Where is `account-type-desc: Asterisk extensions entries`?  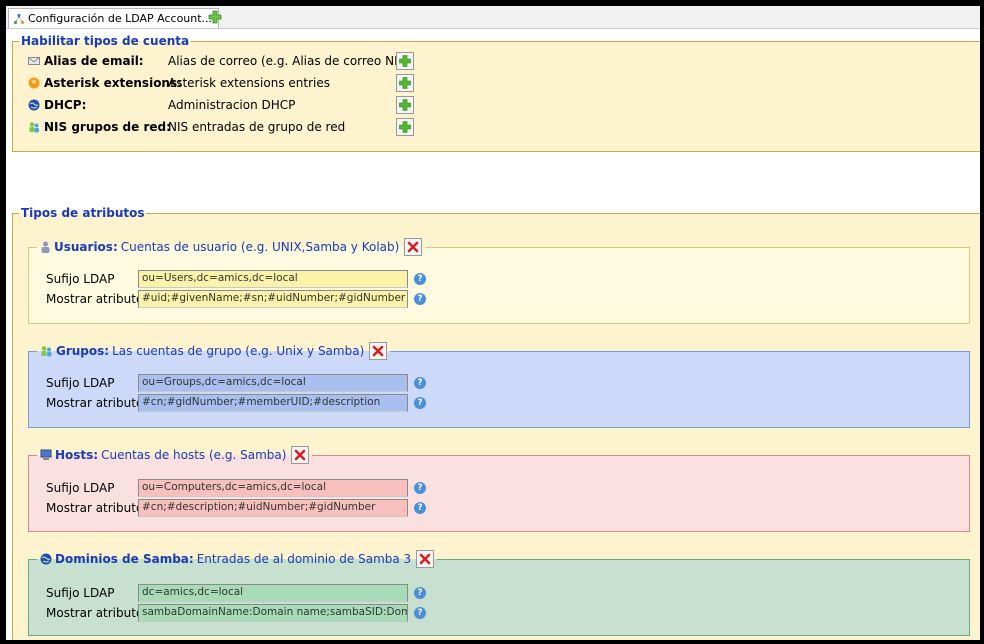
account-type-desc: Asterisk extensions entries is located at coordinates (249, 83).